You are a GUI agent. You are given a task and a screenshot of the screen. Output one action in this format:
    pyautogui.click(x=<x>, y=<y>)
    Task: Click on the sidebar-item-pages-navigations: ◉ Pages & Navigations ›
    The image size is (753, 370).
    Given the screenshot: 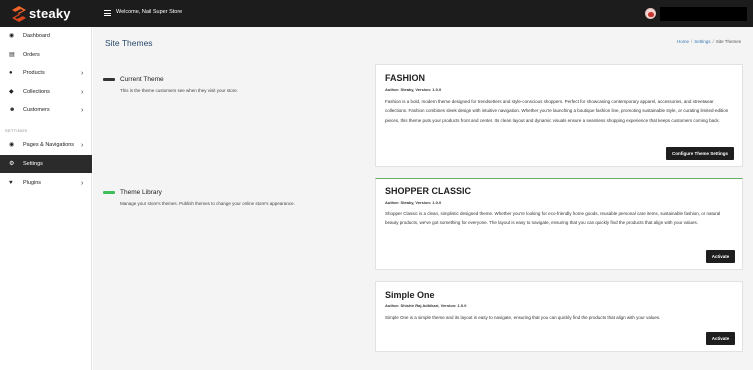 What is the action you would take?
    pyautogui.click(x=46, y=145)
    